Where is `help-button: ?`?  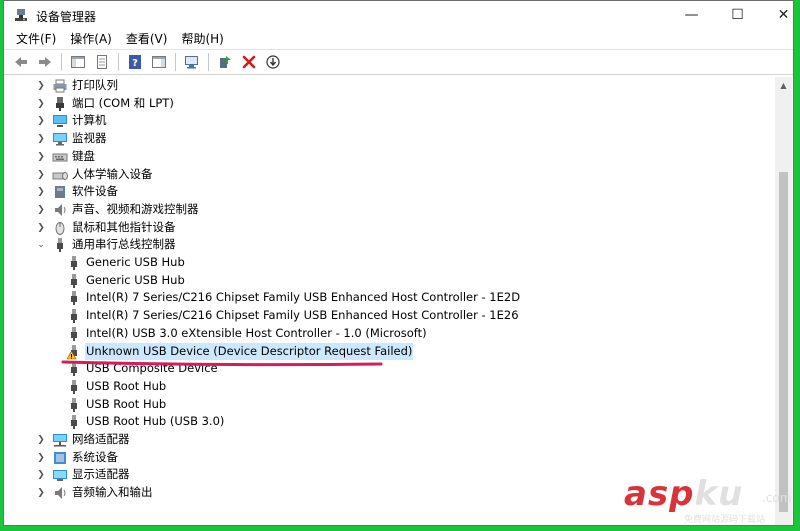
help-button: ? is located at coordinates (135, 62).